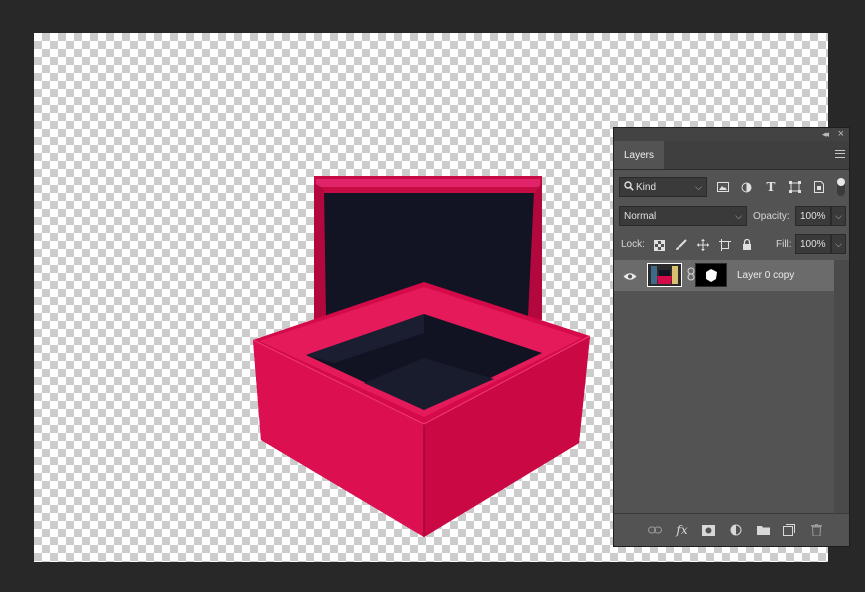 This screenshot has width=865, height=592. I want to click on tab-layers: Layers, so click(639, 155).